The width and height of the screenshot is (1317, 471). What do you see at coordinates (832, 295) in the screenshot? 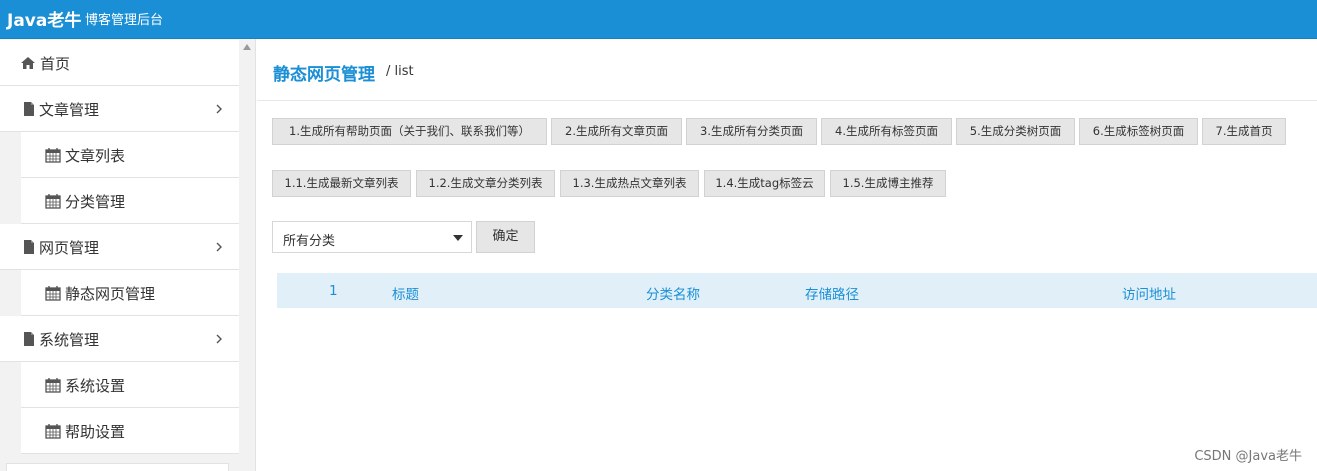
I see `column-header-storage-path: 存储路径` at bounding box center [832, 295].